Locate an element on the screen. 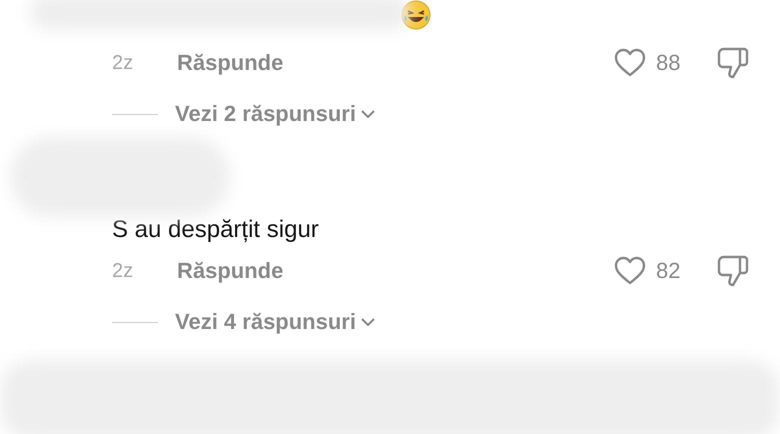 The image size is (780, 434). view-replies-link: Vezi 4 răspunsuri is located at coordinates (275, 322).